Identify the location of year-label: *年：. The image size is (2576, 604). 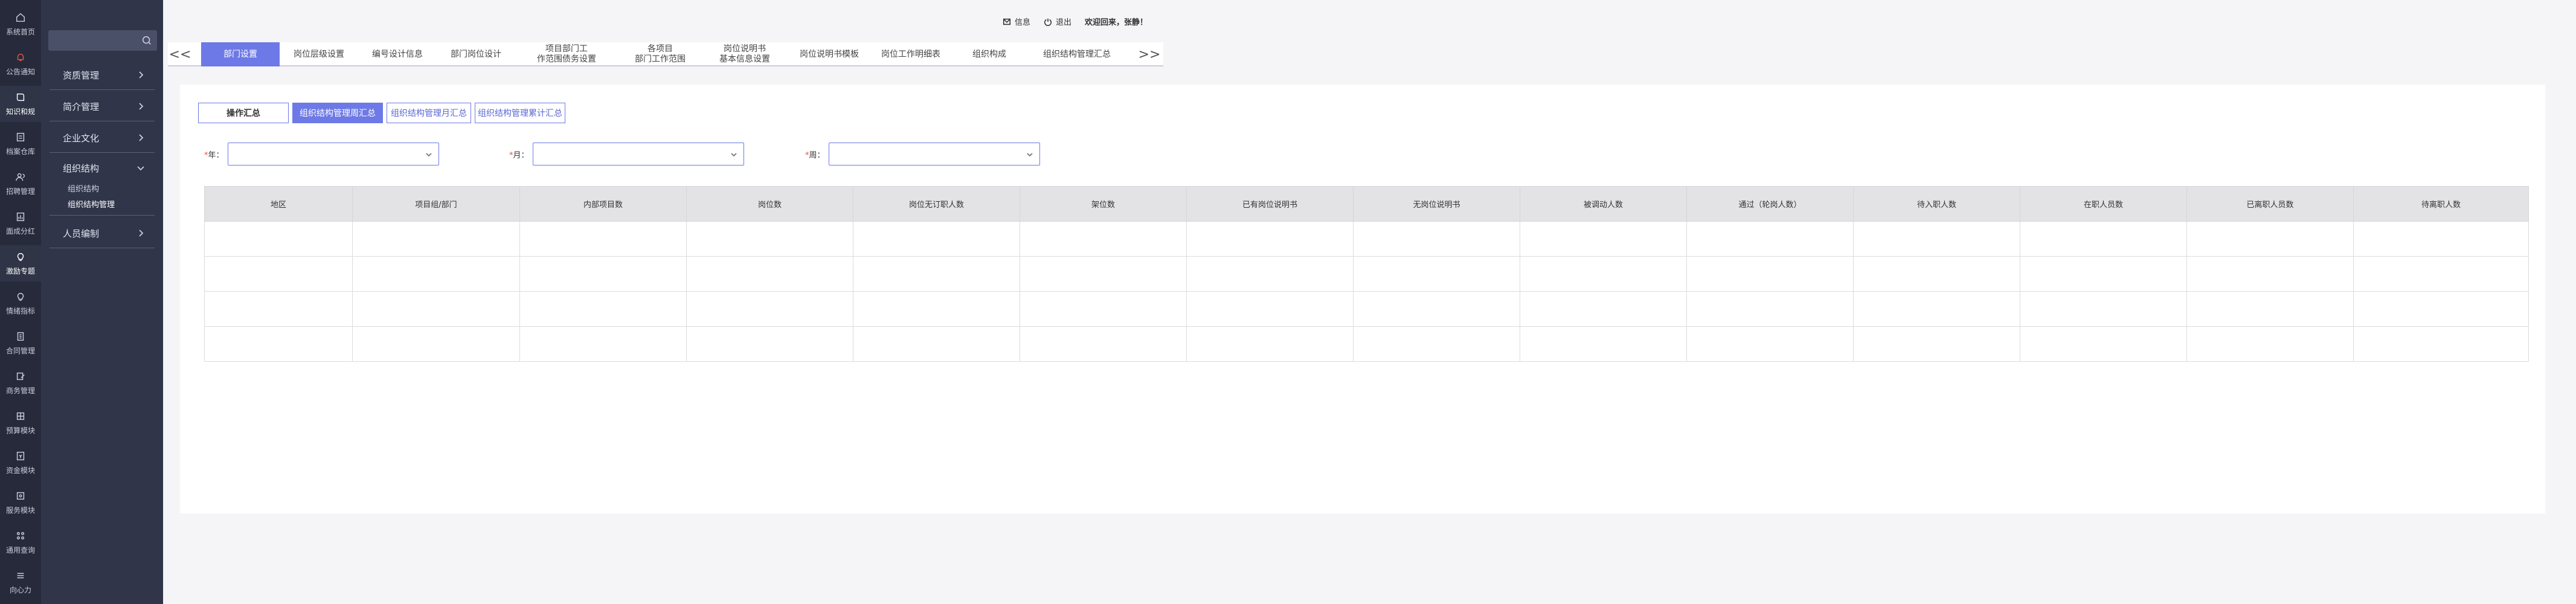
(214, 154).